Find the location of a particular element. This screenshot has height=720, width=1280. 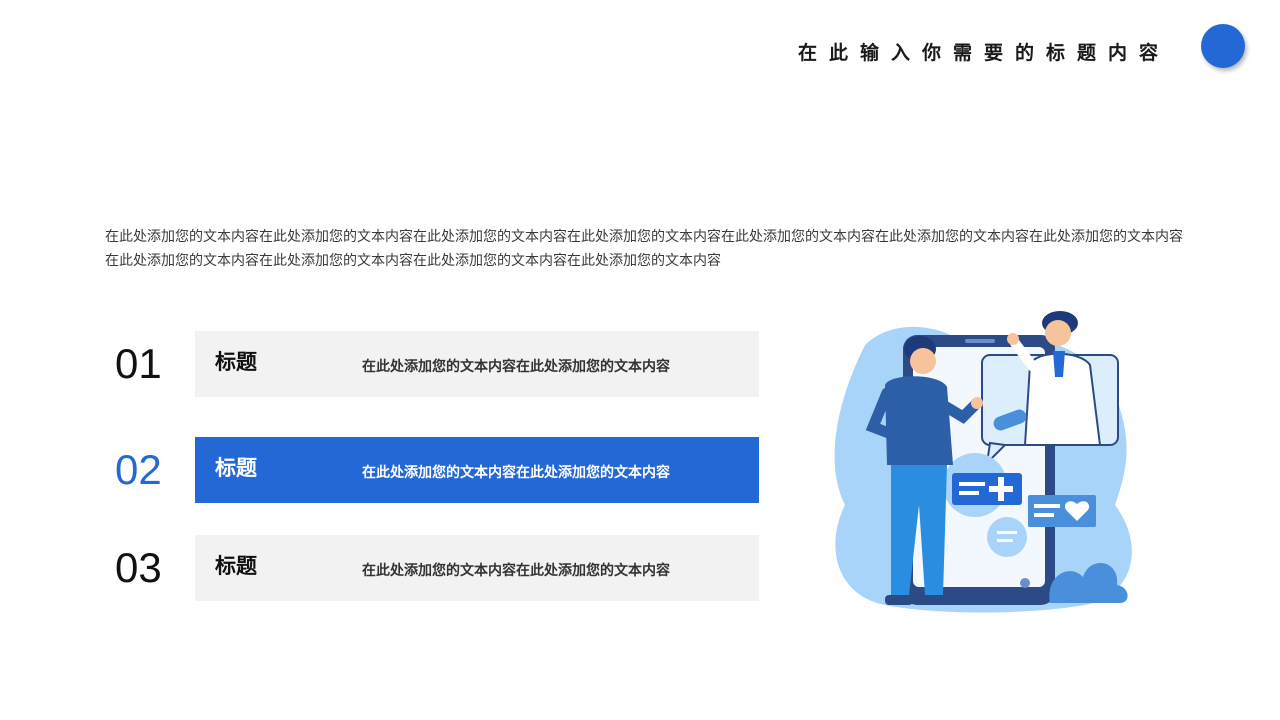

item-number: 03 is located at coordinates (138, 567).